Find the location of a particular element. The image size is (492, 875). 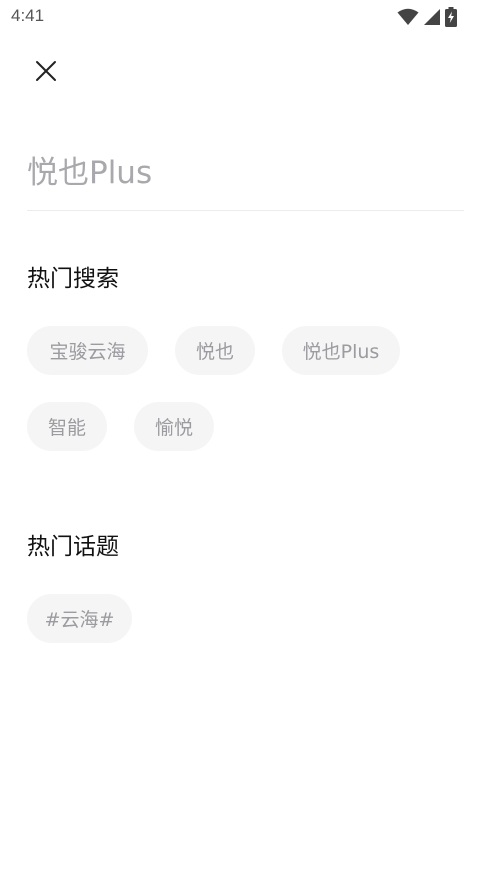

close-button is located at coordinates (46, 73).